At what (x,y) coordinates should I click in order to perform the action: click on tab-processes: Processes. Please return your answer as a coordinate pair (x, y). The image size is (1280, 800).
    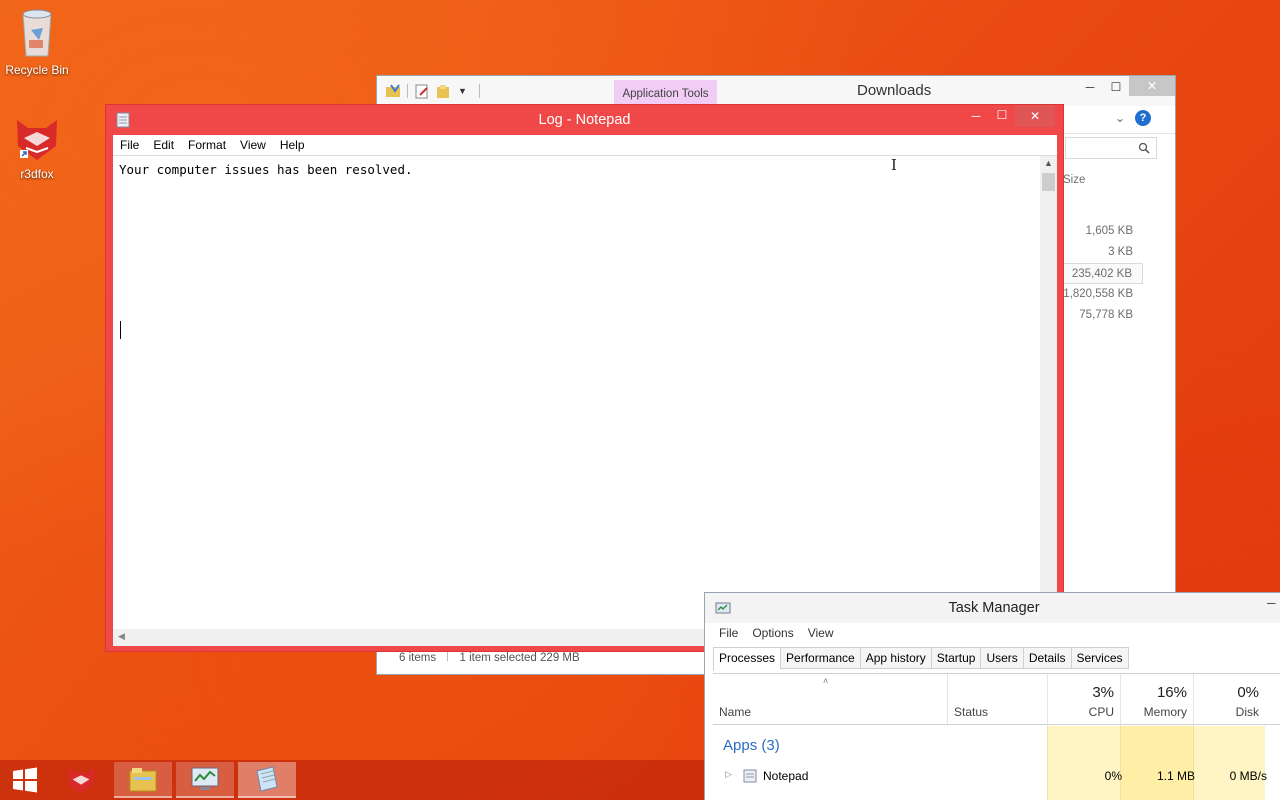
    Looking at the image, I should click on (747, 659).